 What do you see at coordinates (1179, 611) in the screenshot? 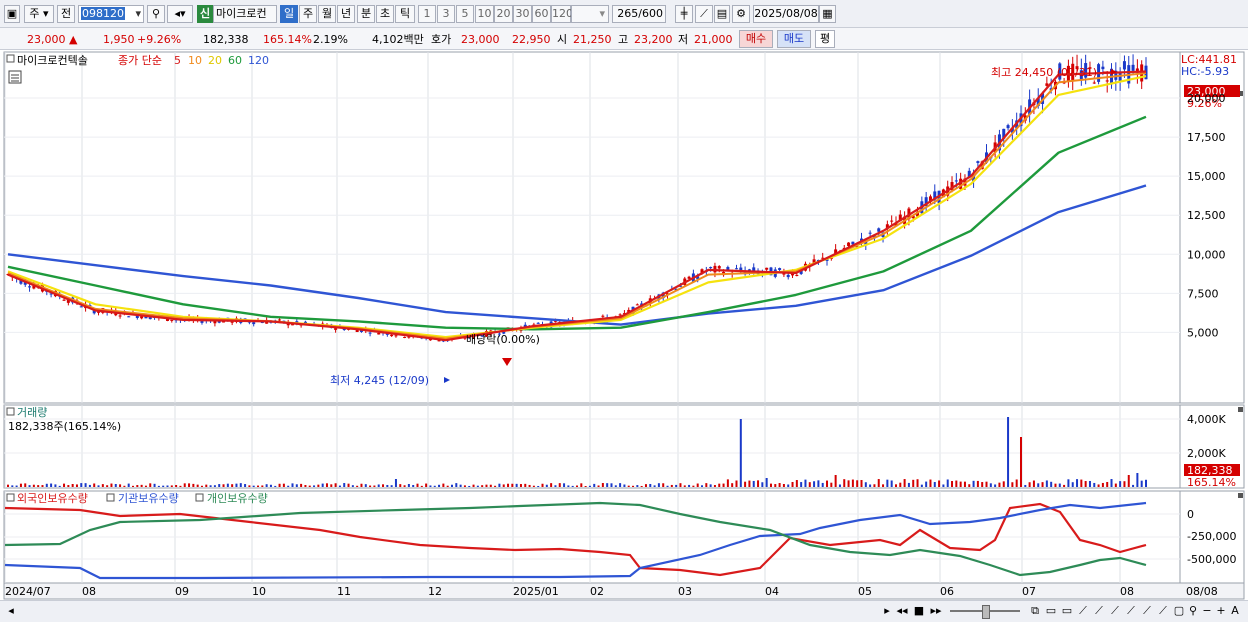
I see `window-icon: ▢` at bounding box center [1179, 611].